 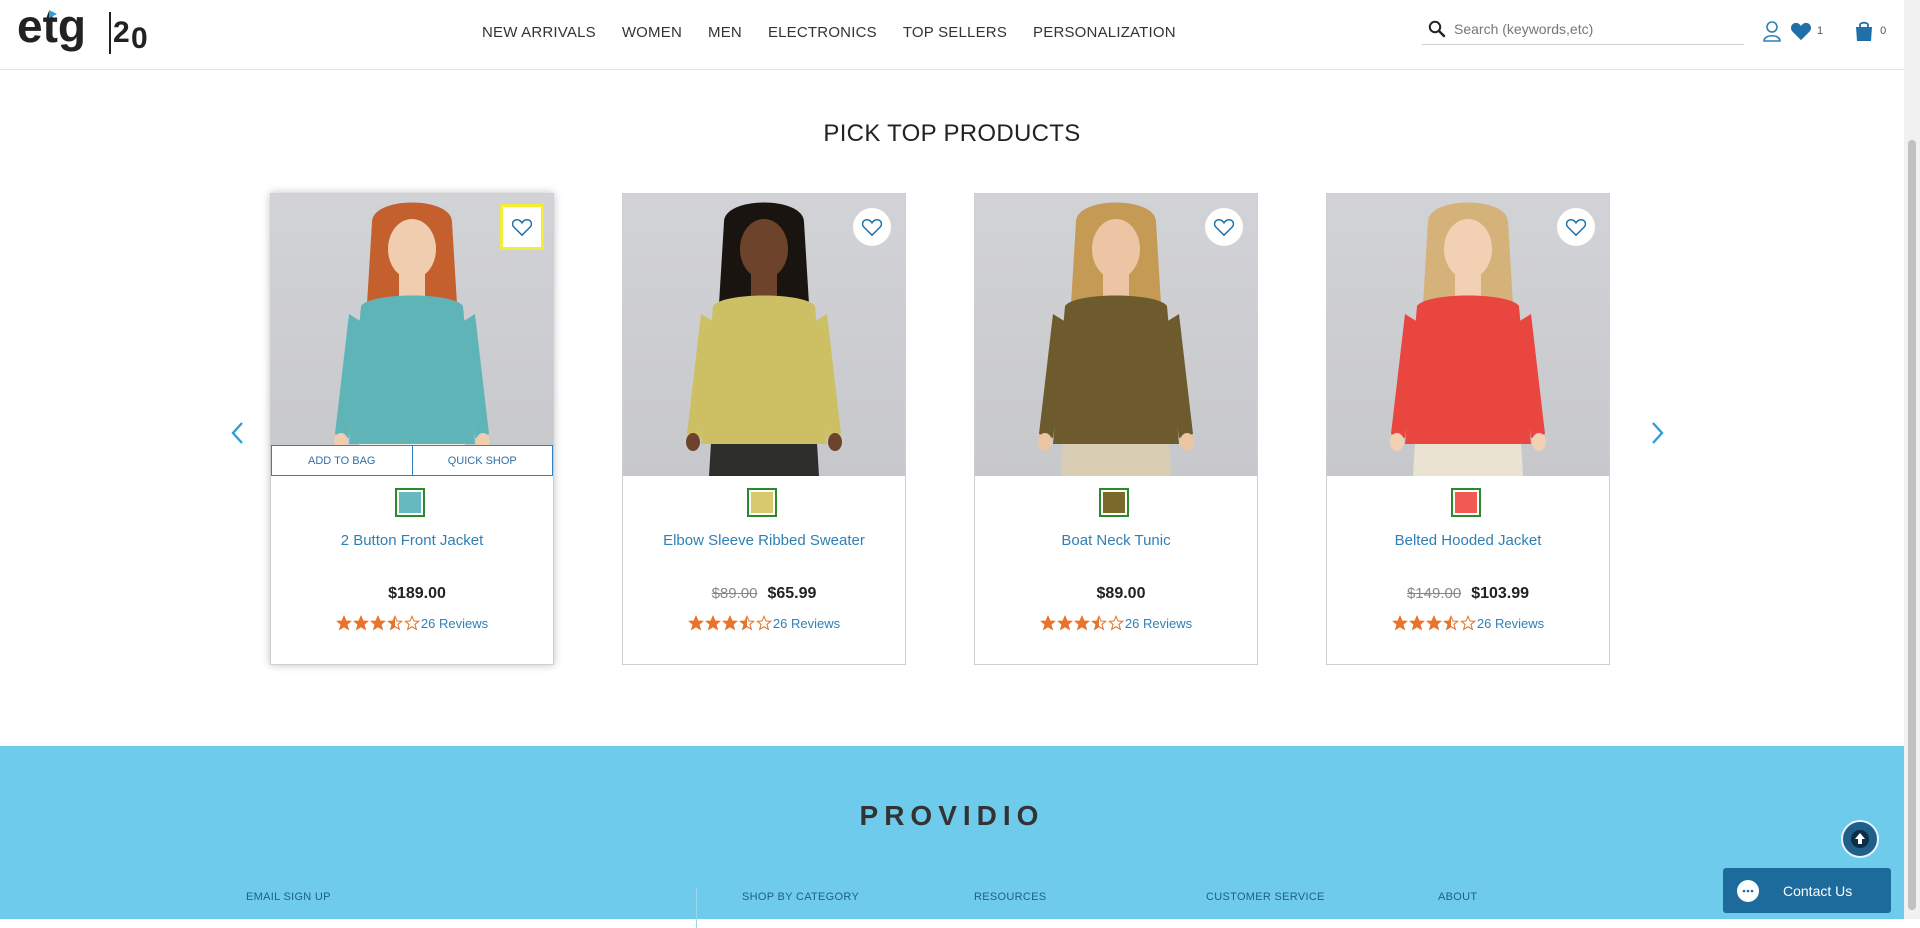 I want to click on footer-email-signup-heading: EMAIL SIGN UP, so click(x=288, y=897).